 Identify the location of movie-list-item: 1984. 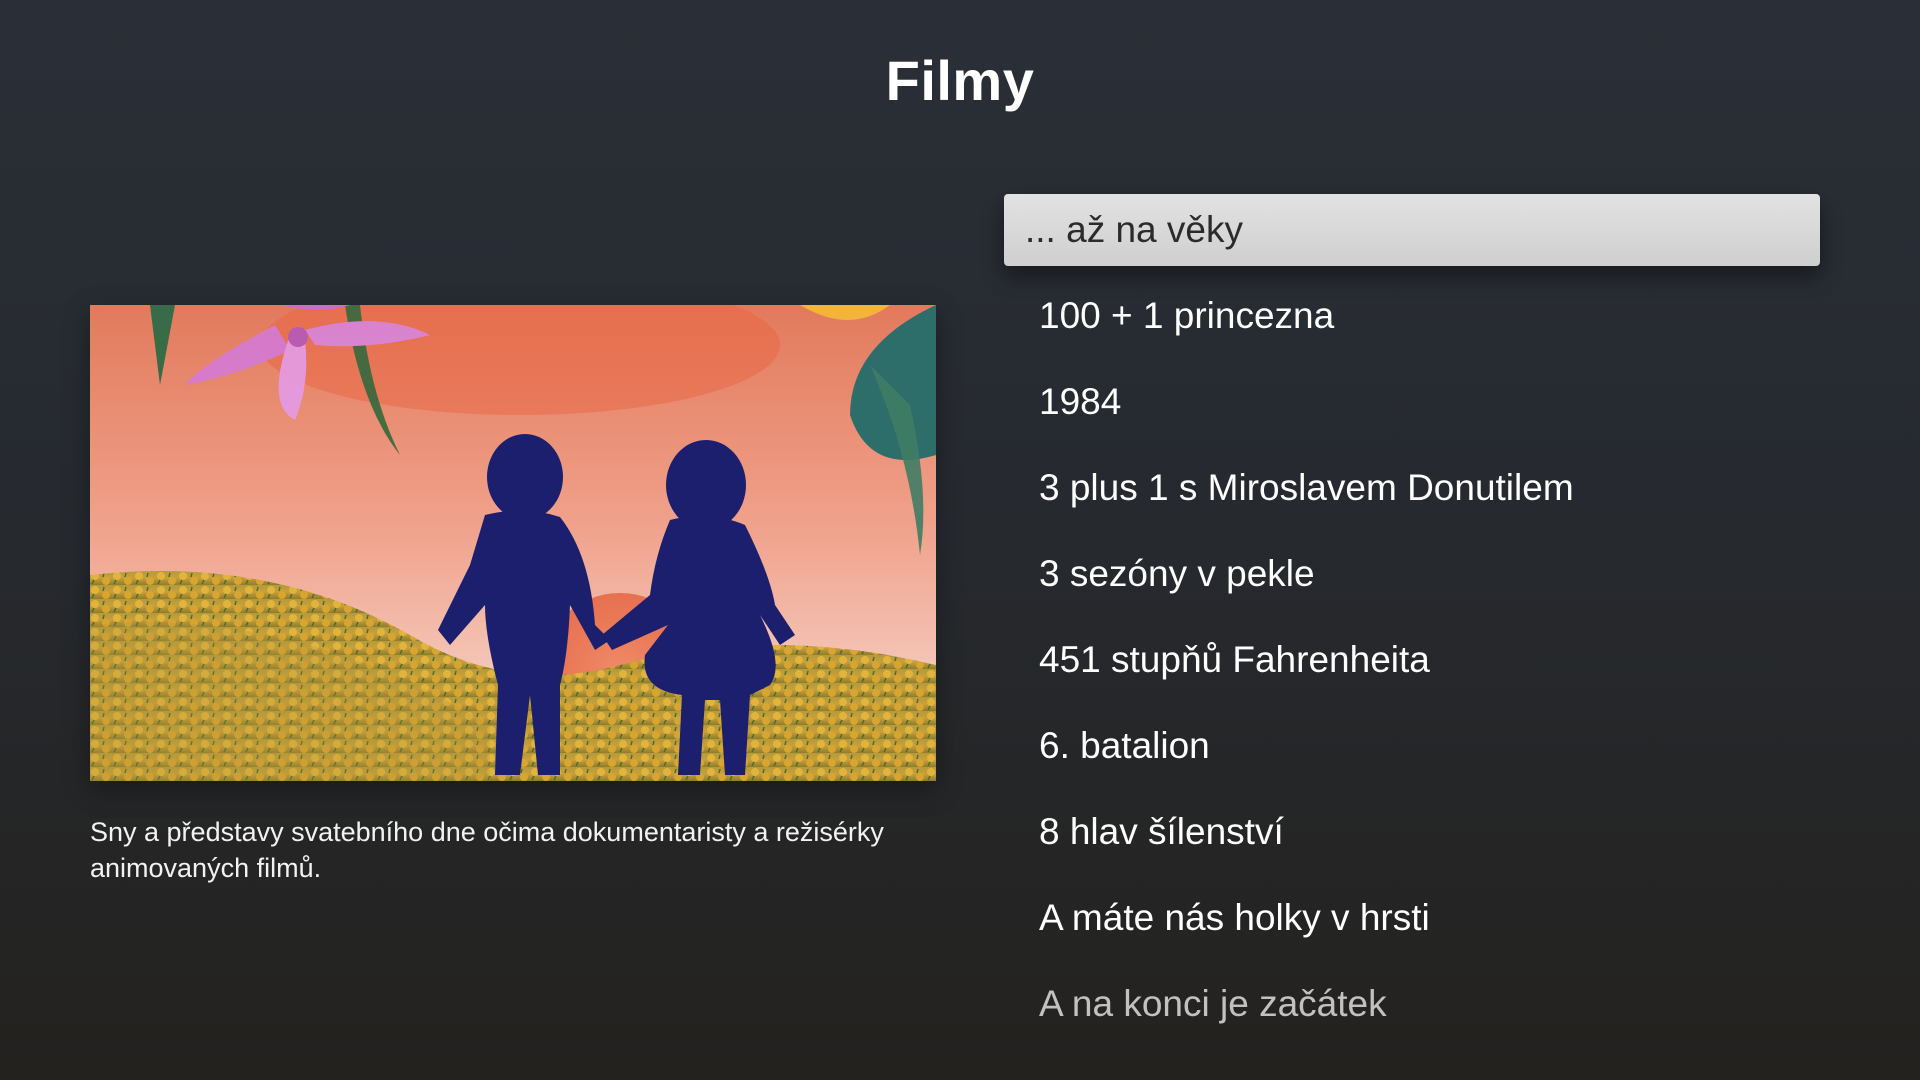
(1412, 409).